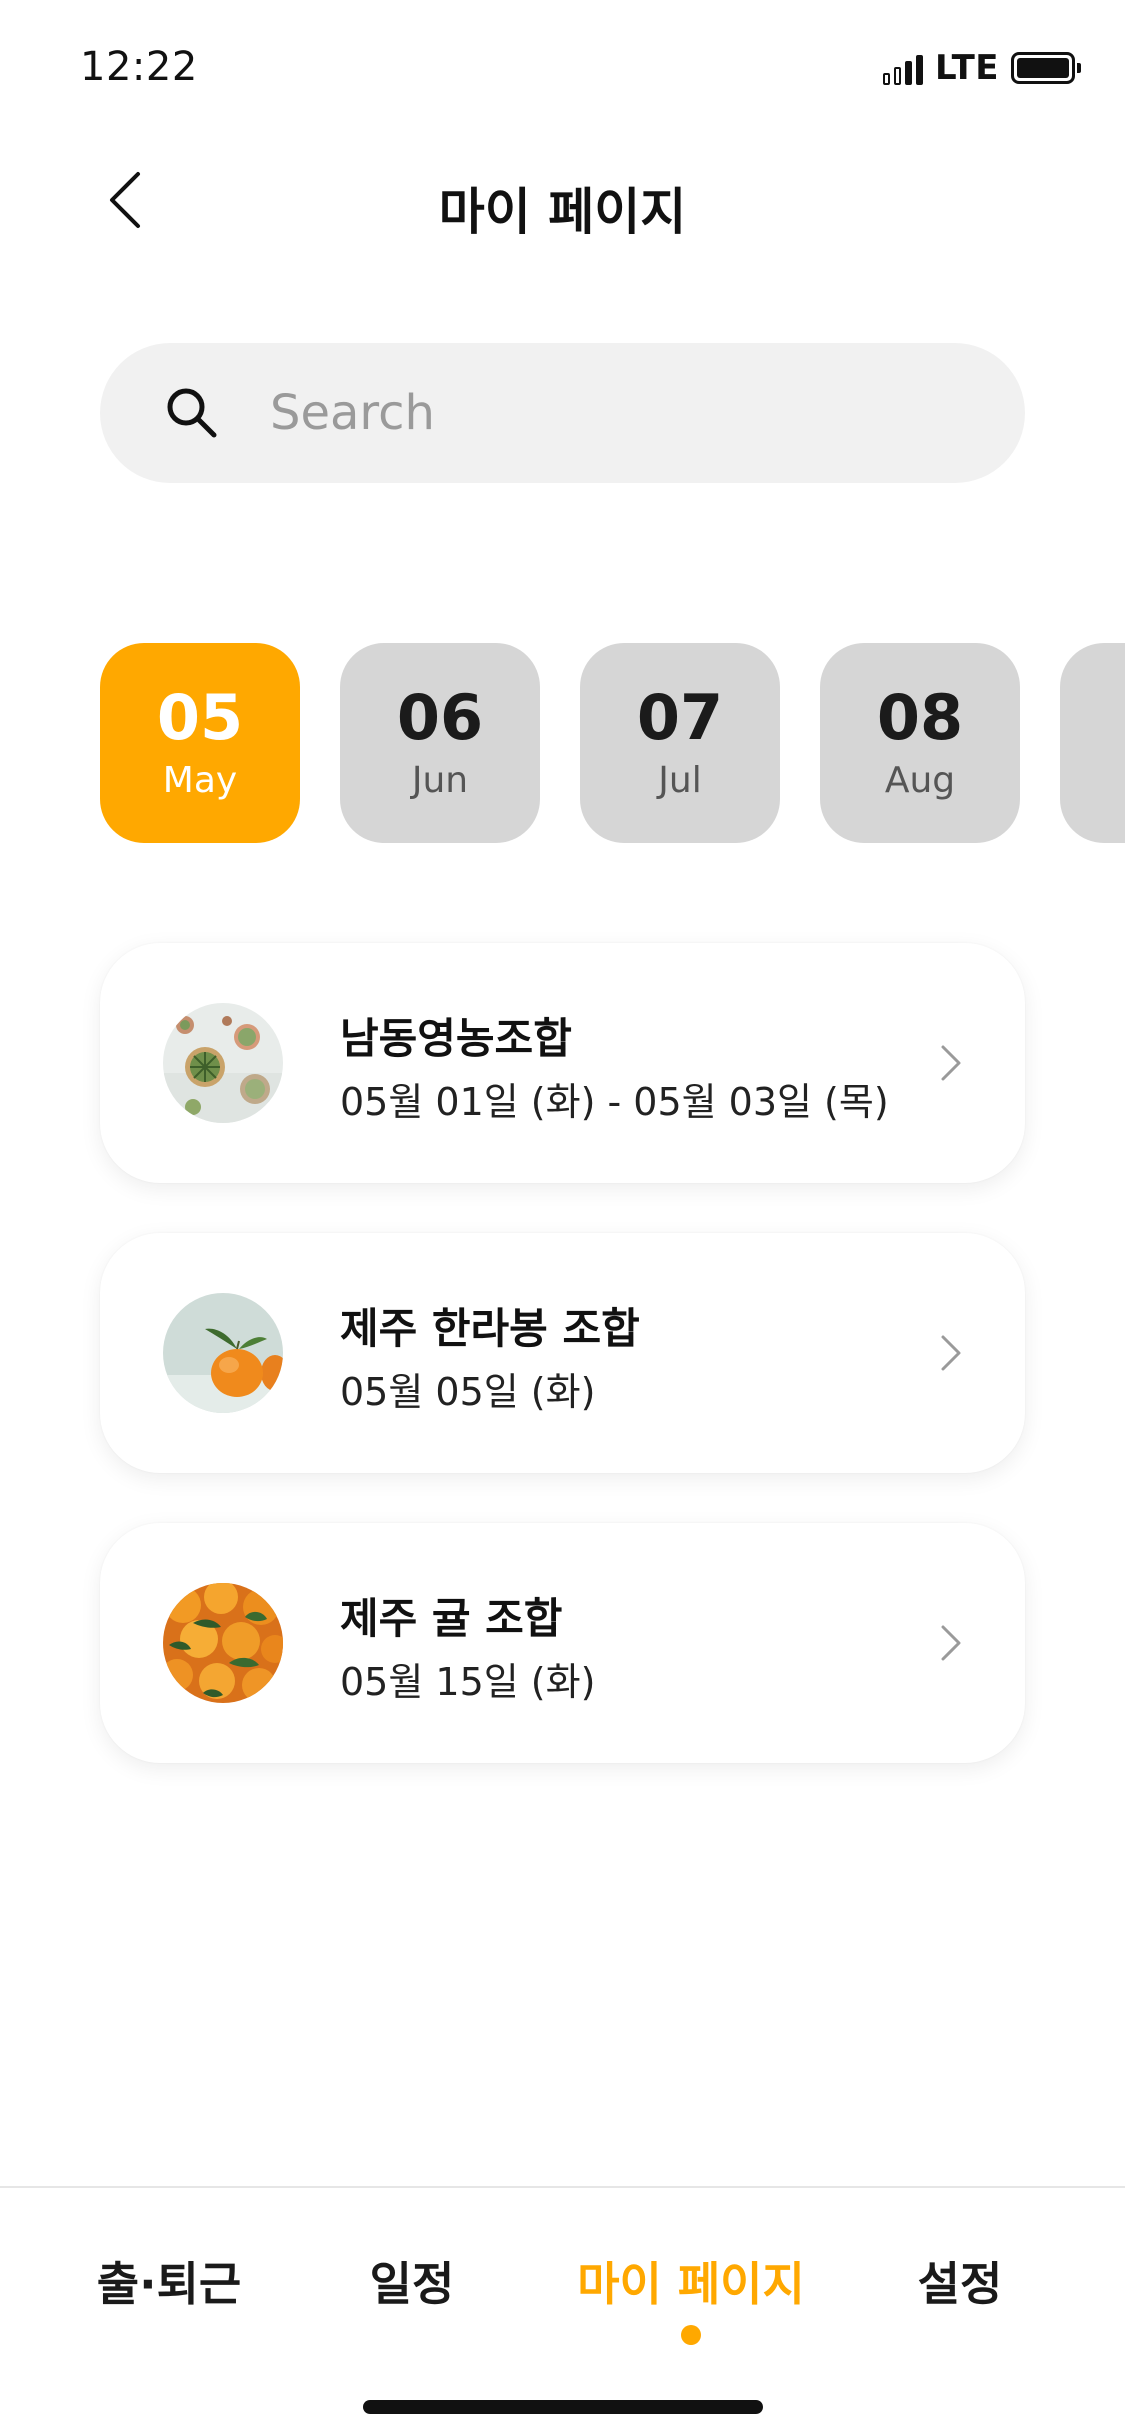 The height and width of the screenshot is (2436, 1125). I want to click on status-time: 12:22, so click(139, 67).